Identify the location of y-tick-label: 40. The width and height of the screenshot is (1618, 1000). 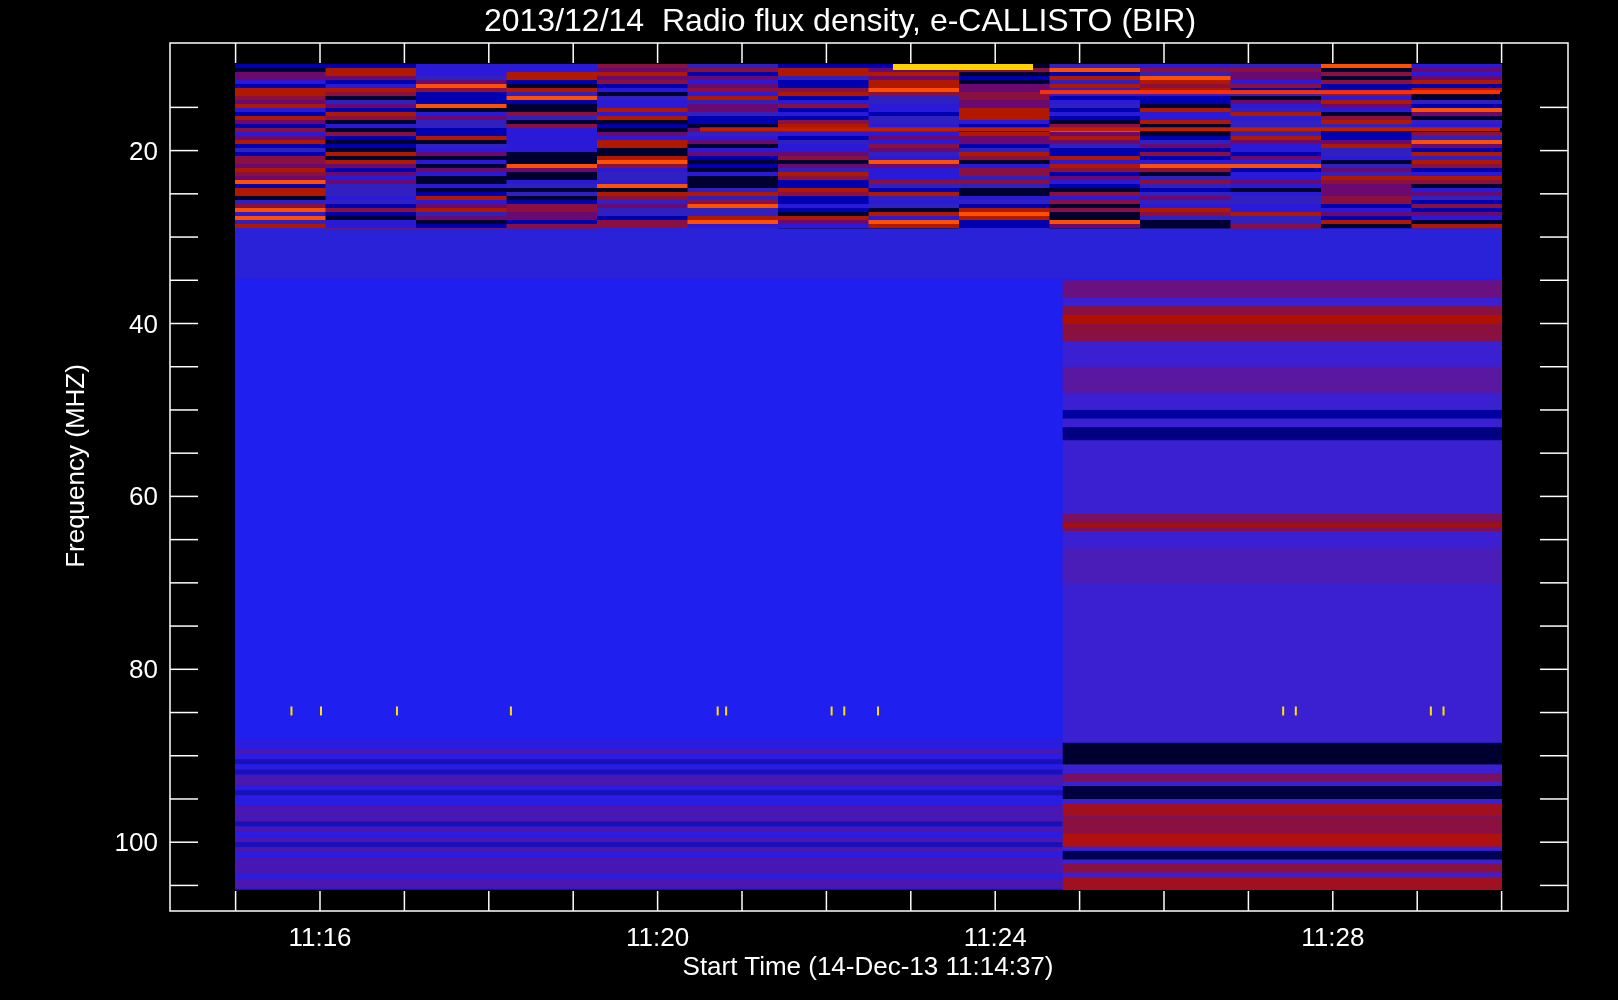
(143, 323).